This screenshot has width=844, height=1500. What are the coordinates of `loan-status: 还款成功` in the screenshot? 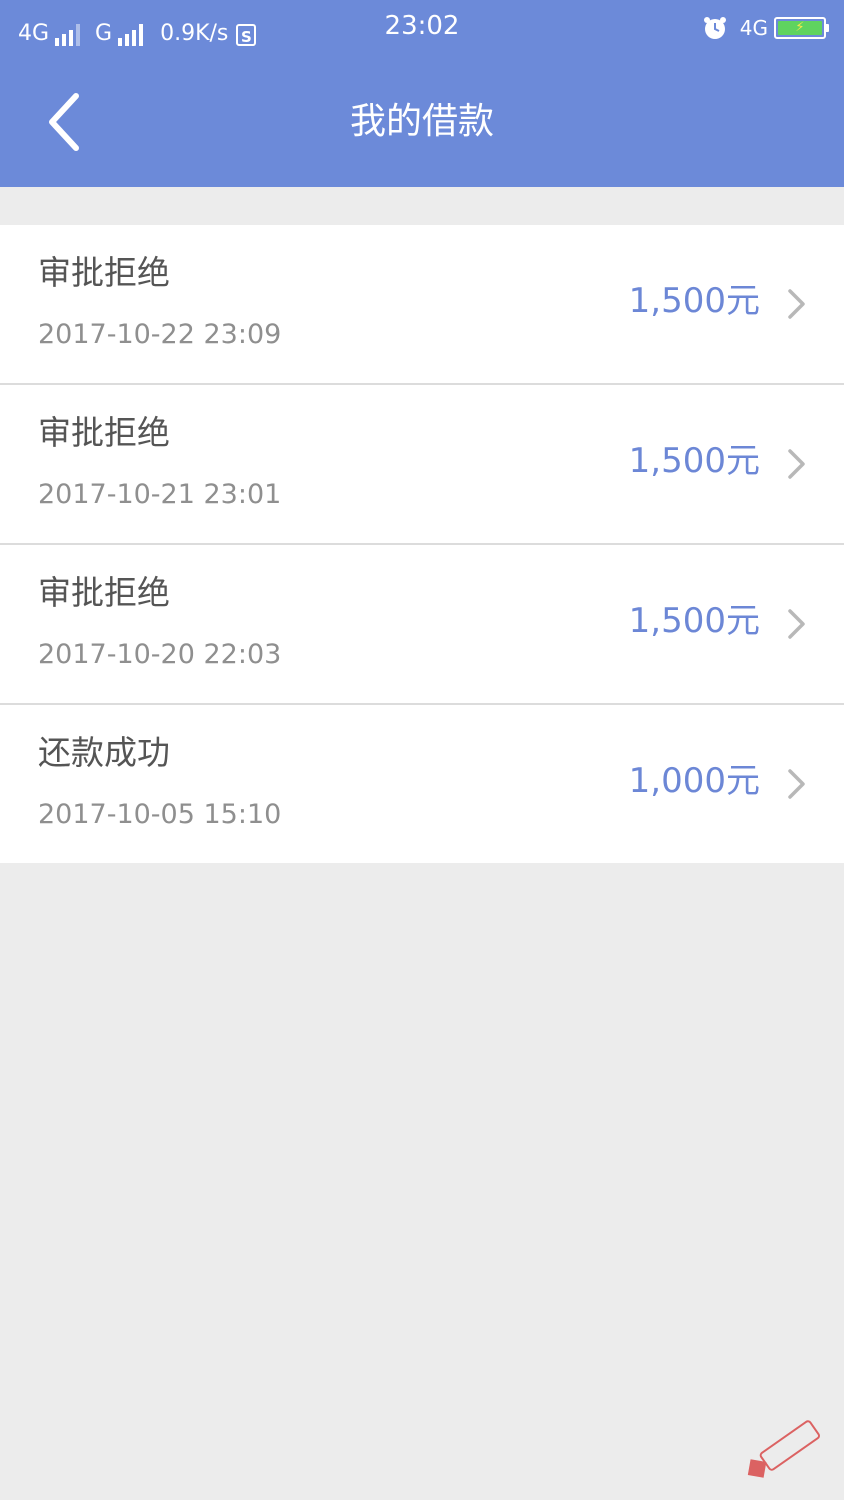 It's located at (104, 752).